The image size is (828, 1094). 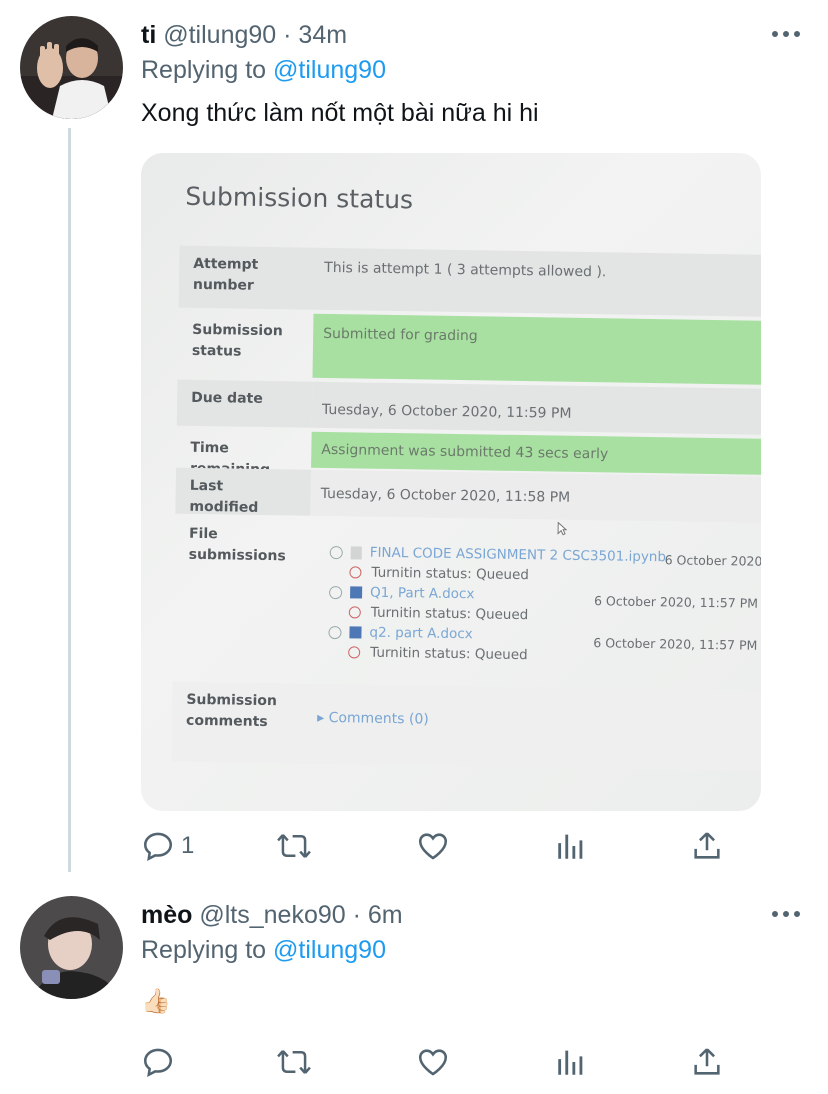 I want to click on status-label: Submission status, so click(x=237, y=340).